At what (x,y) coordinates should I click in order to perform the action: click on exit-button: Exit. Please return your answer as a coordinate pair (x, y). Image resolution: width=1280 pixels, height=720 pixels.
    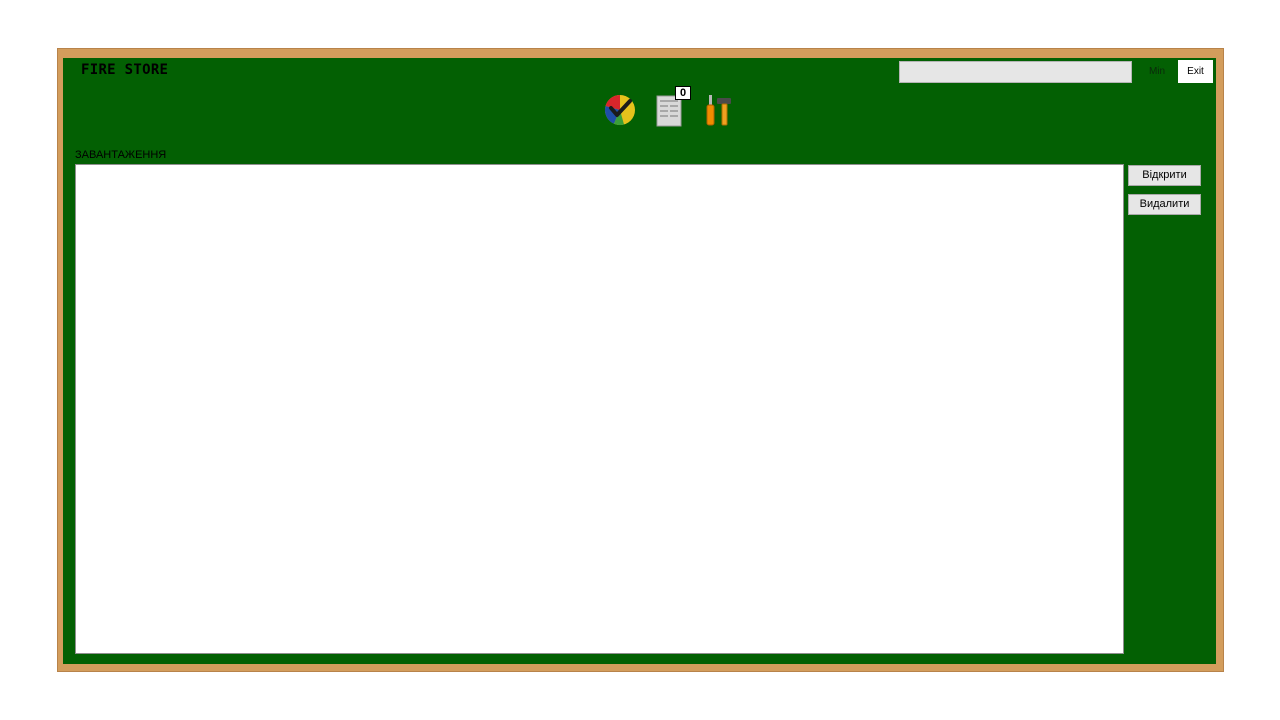
    Looking at the image, I should click on (1195, 71).